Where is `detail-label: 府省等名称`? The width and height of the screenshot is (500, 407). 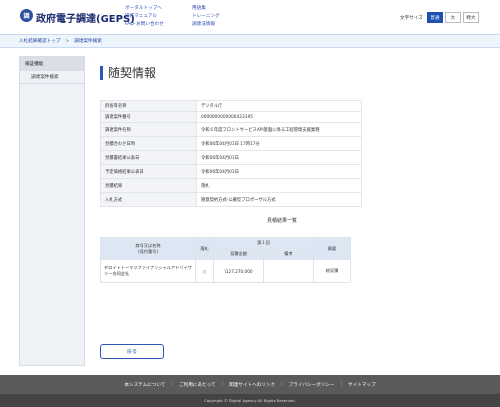 detail-label: 府省等名称 is located at coordinates (148, 106).